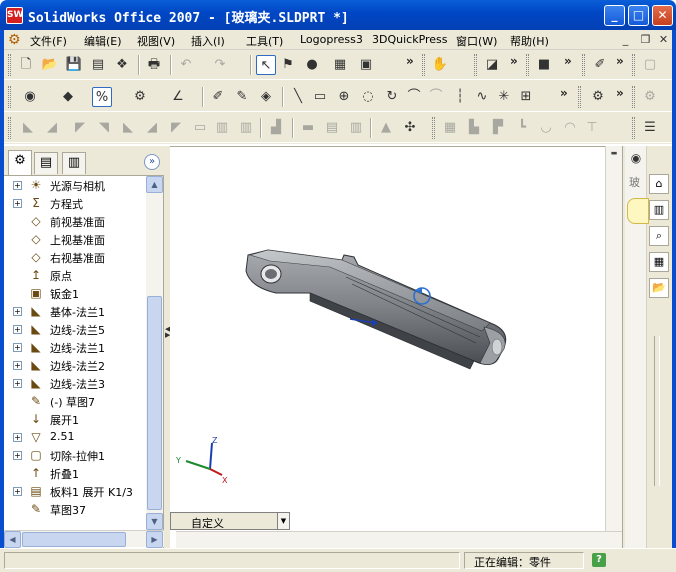  Describe the element at coordinates (176, 128) in the screenshot. I see `sketched-bend-icon: ◤` at that location.